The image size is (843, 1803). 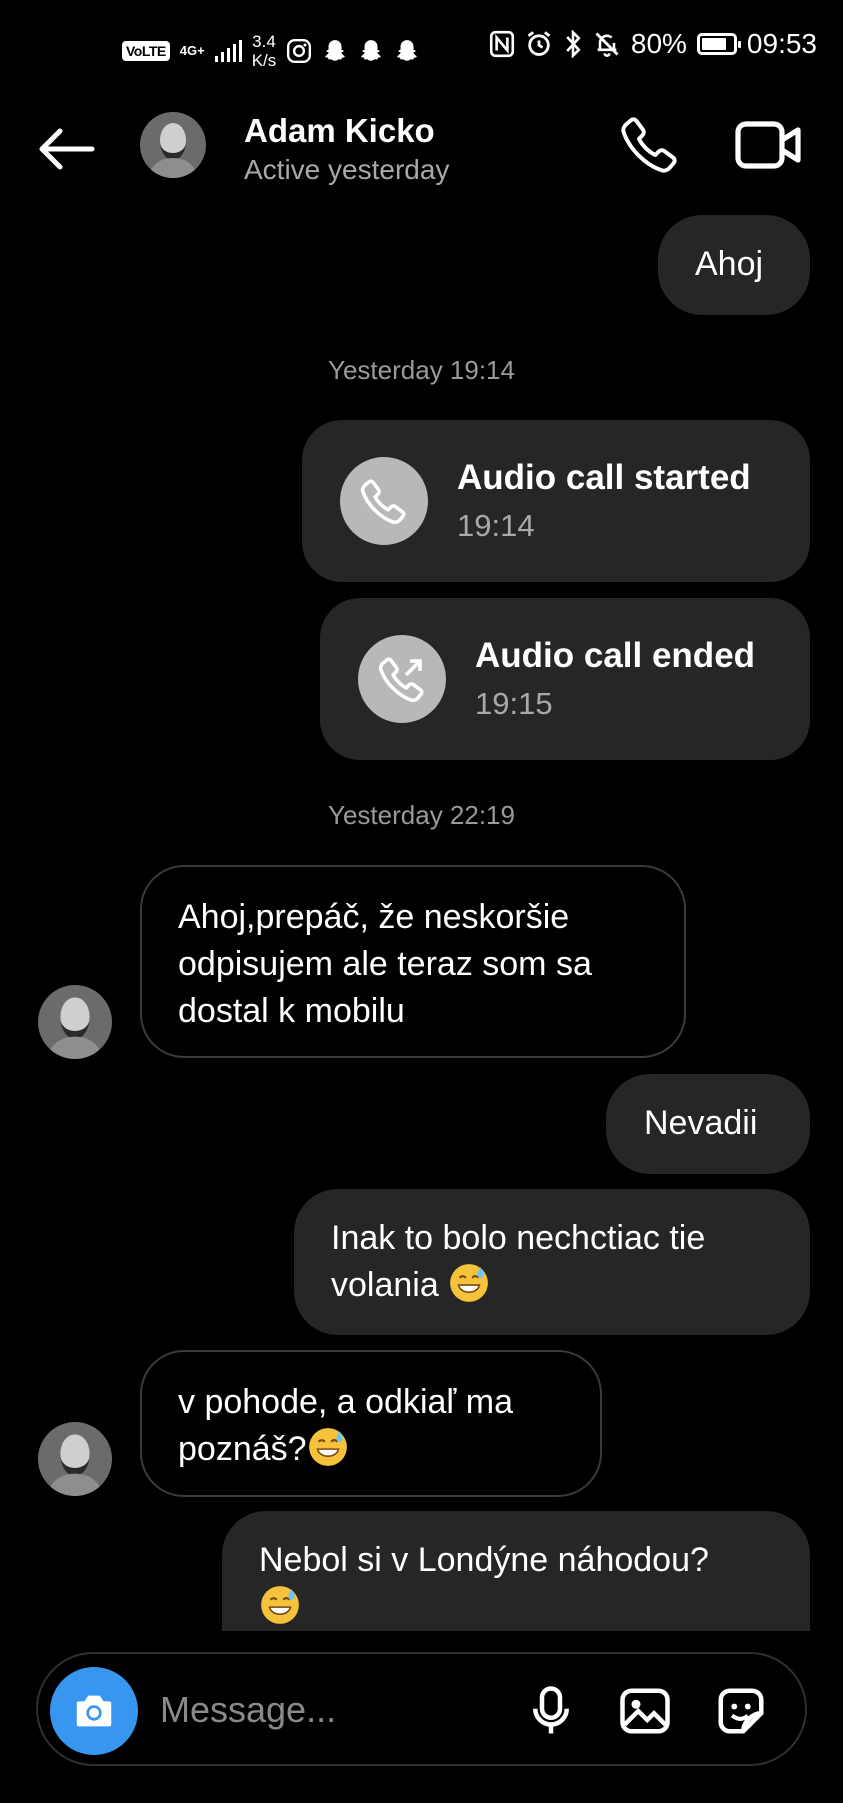 I want to click on message-line-with-emoji: poznáš?, so click(x=389, y=1449).